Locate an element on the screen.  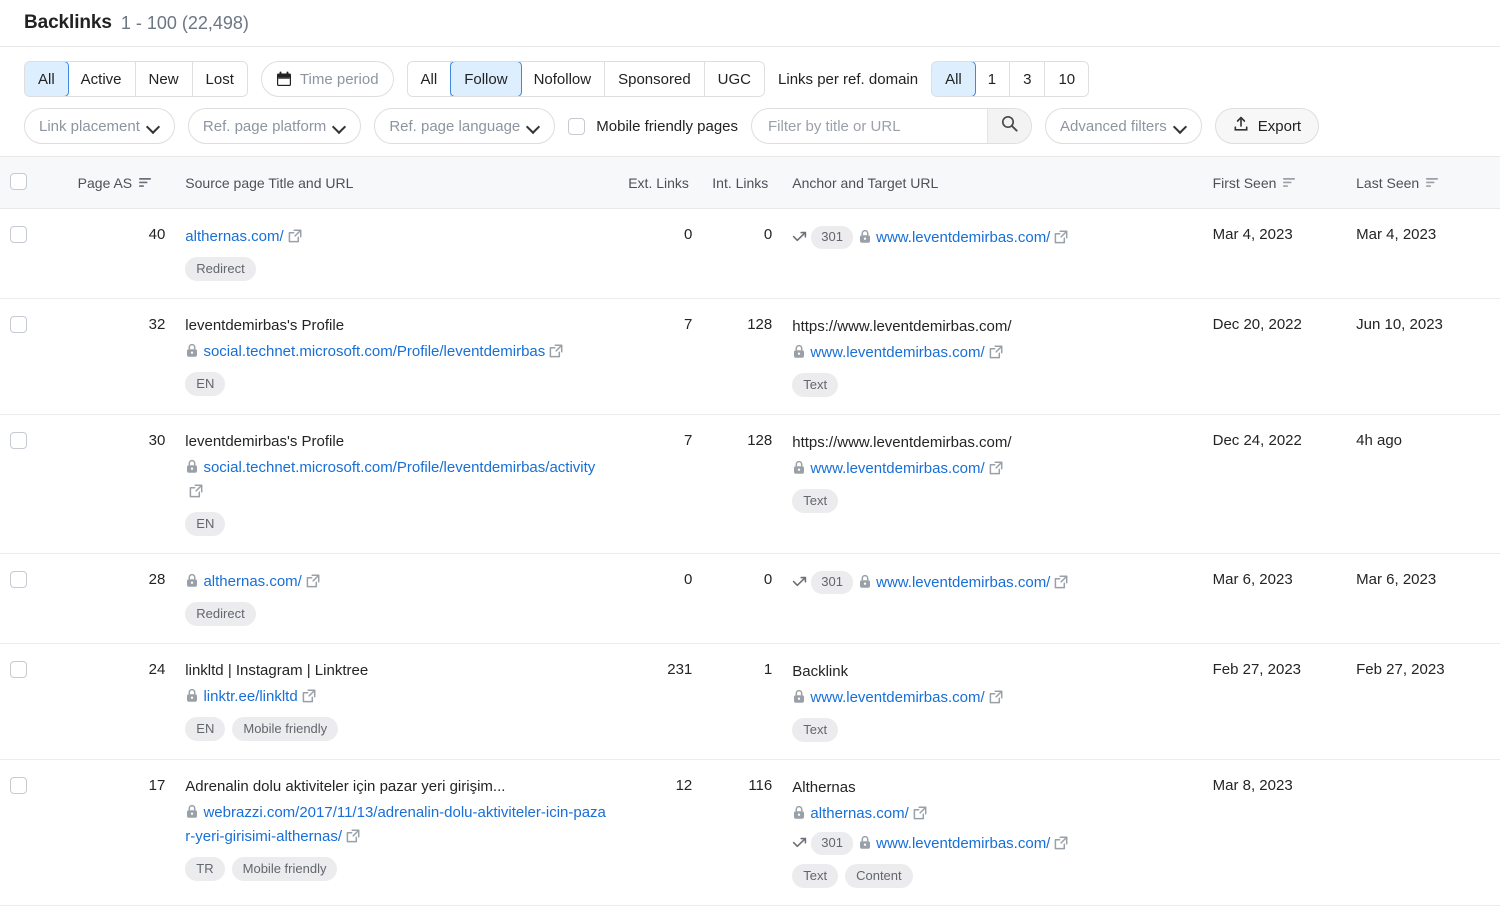
int-links-cell: 128 is located at coordinates (742, 484).